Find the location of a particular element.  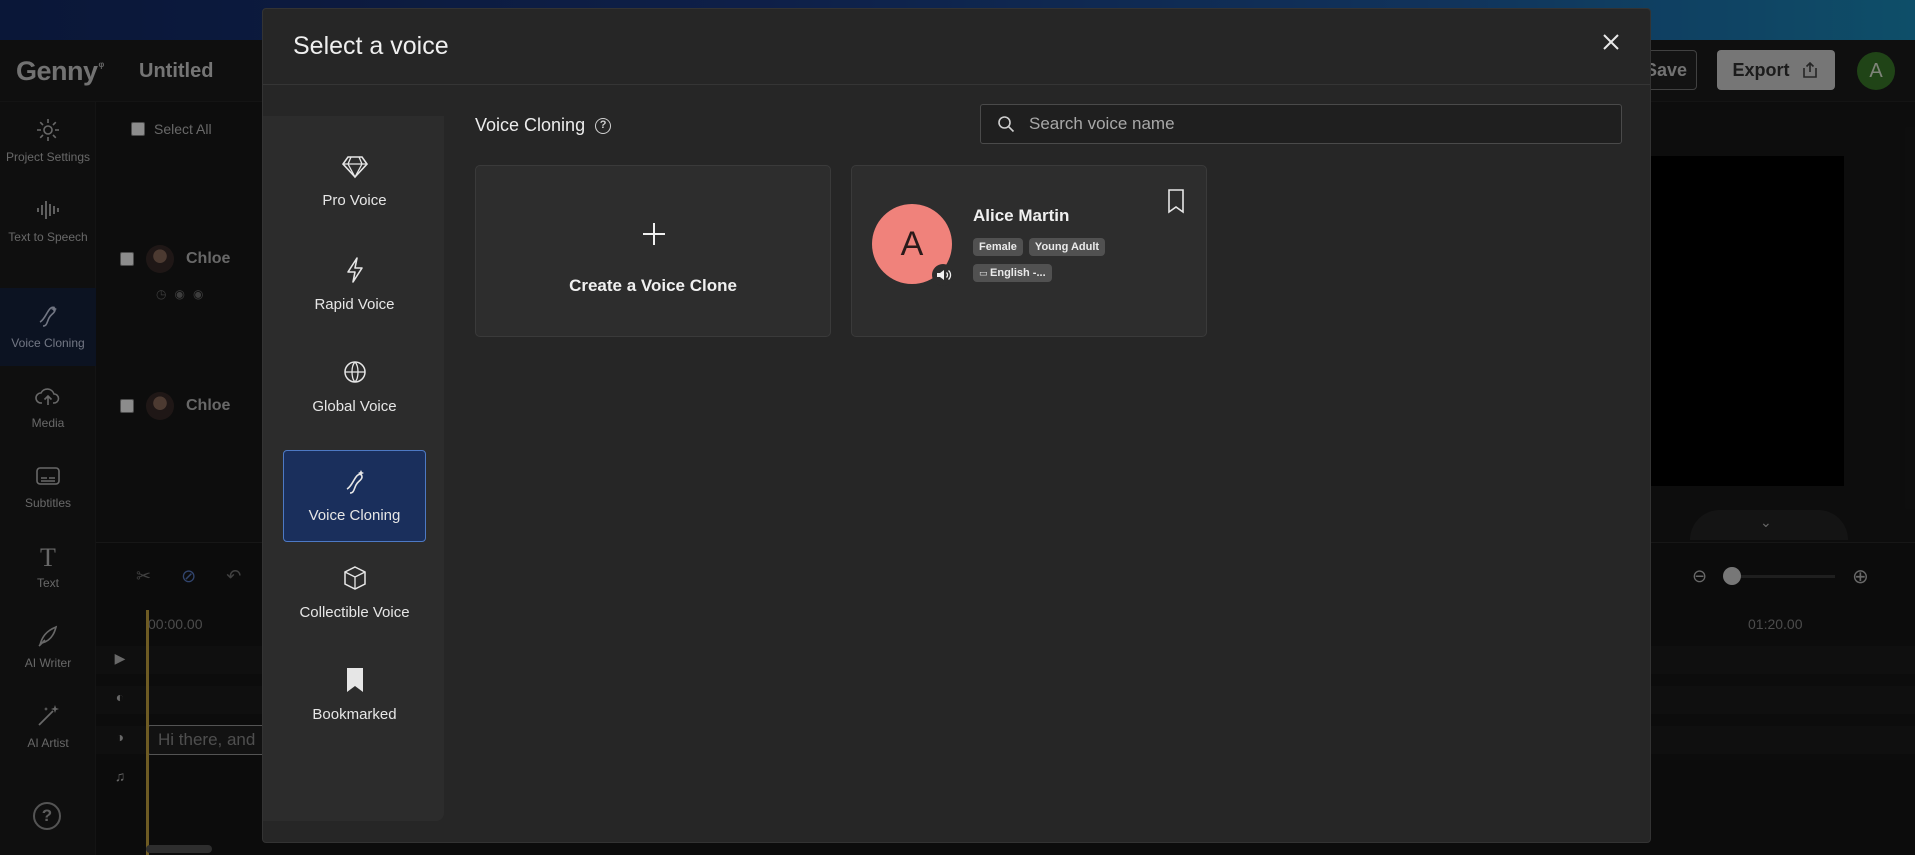

lightning-icon is located at coordinates (354, 270).